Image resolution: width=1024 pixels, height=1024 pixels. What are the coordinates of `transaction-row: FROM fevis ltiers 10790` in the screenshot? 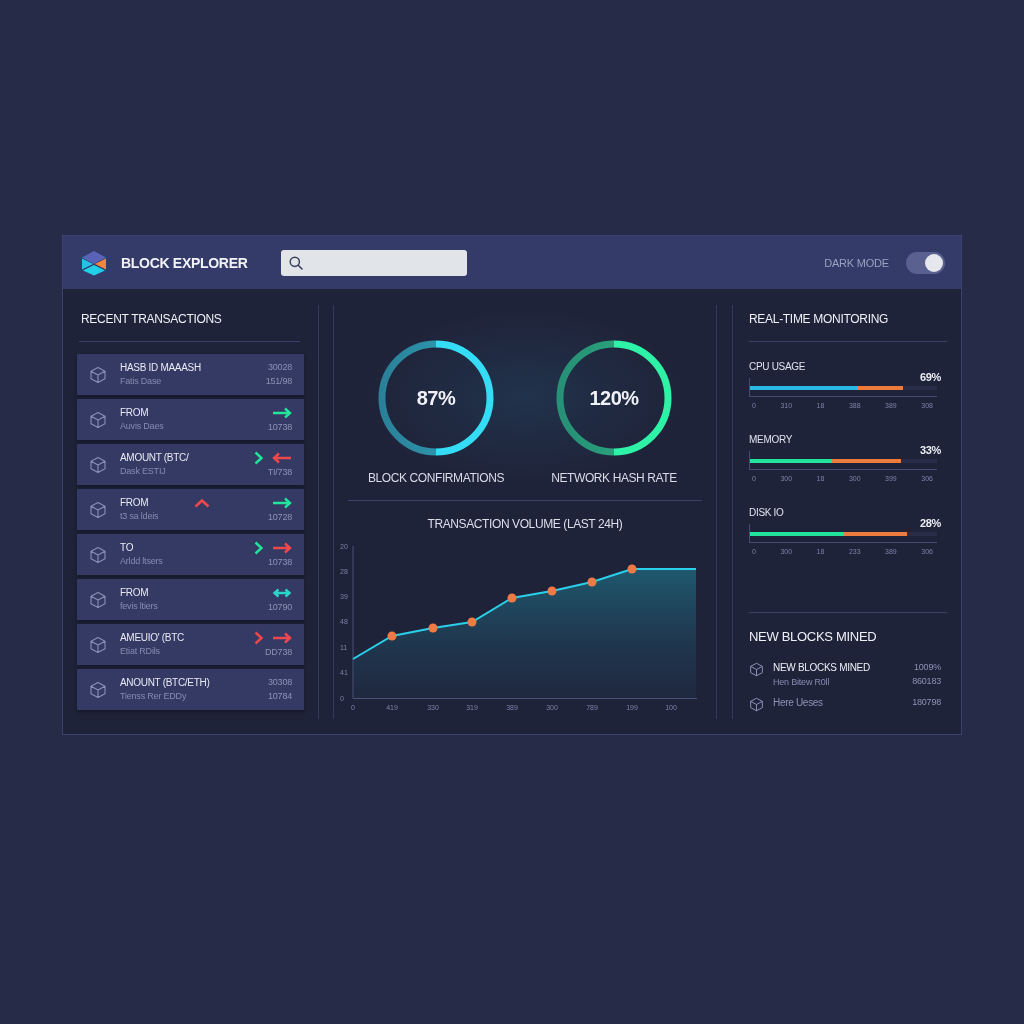 It's located at (190, 599).